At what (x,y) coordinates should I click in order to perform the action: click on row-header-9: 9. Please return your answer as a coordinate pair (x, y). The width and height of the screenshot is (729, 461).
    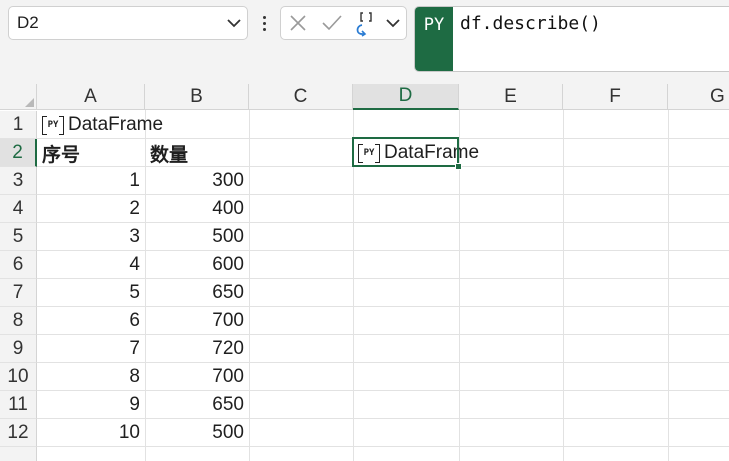
    Looking at the image, I should click on (18, 349).